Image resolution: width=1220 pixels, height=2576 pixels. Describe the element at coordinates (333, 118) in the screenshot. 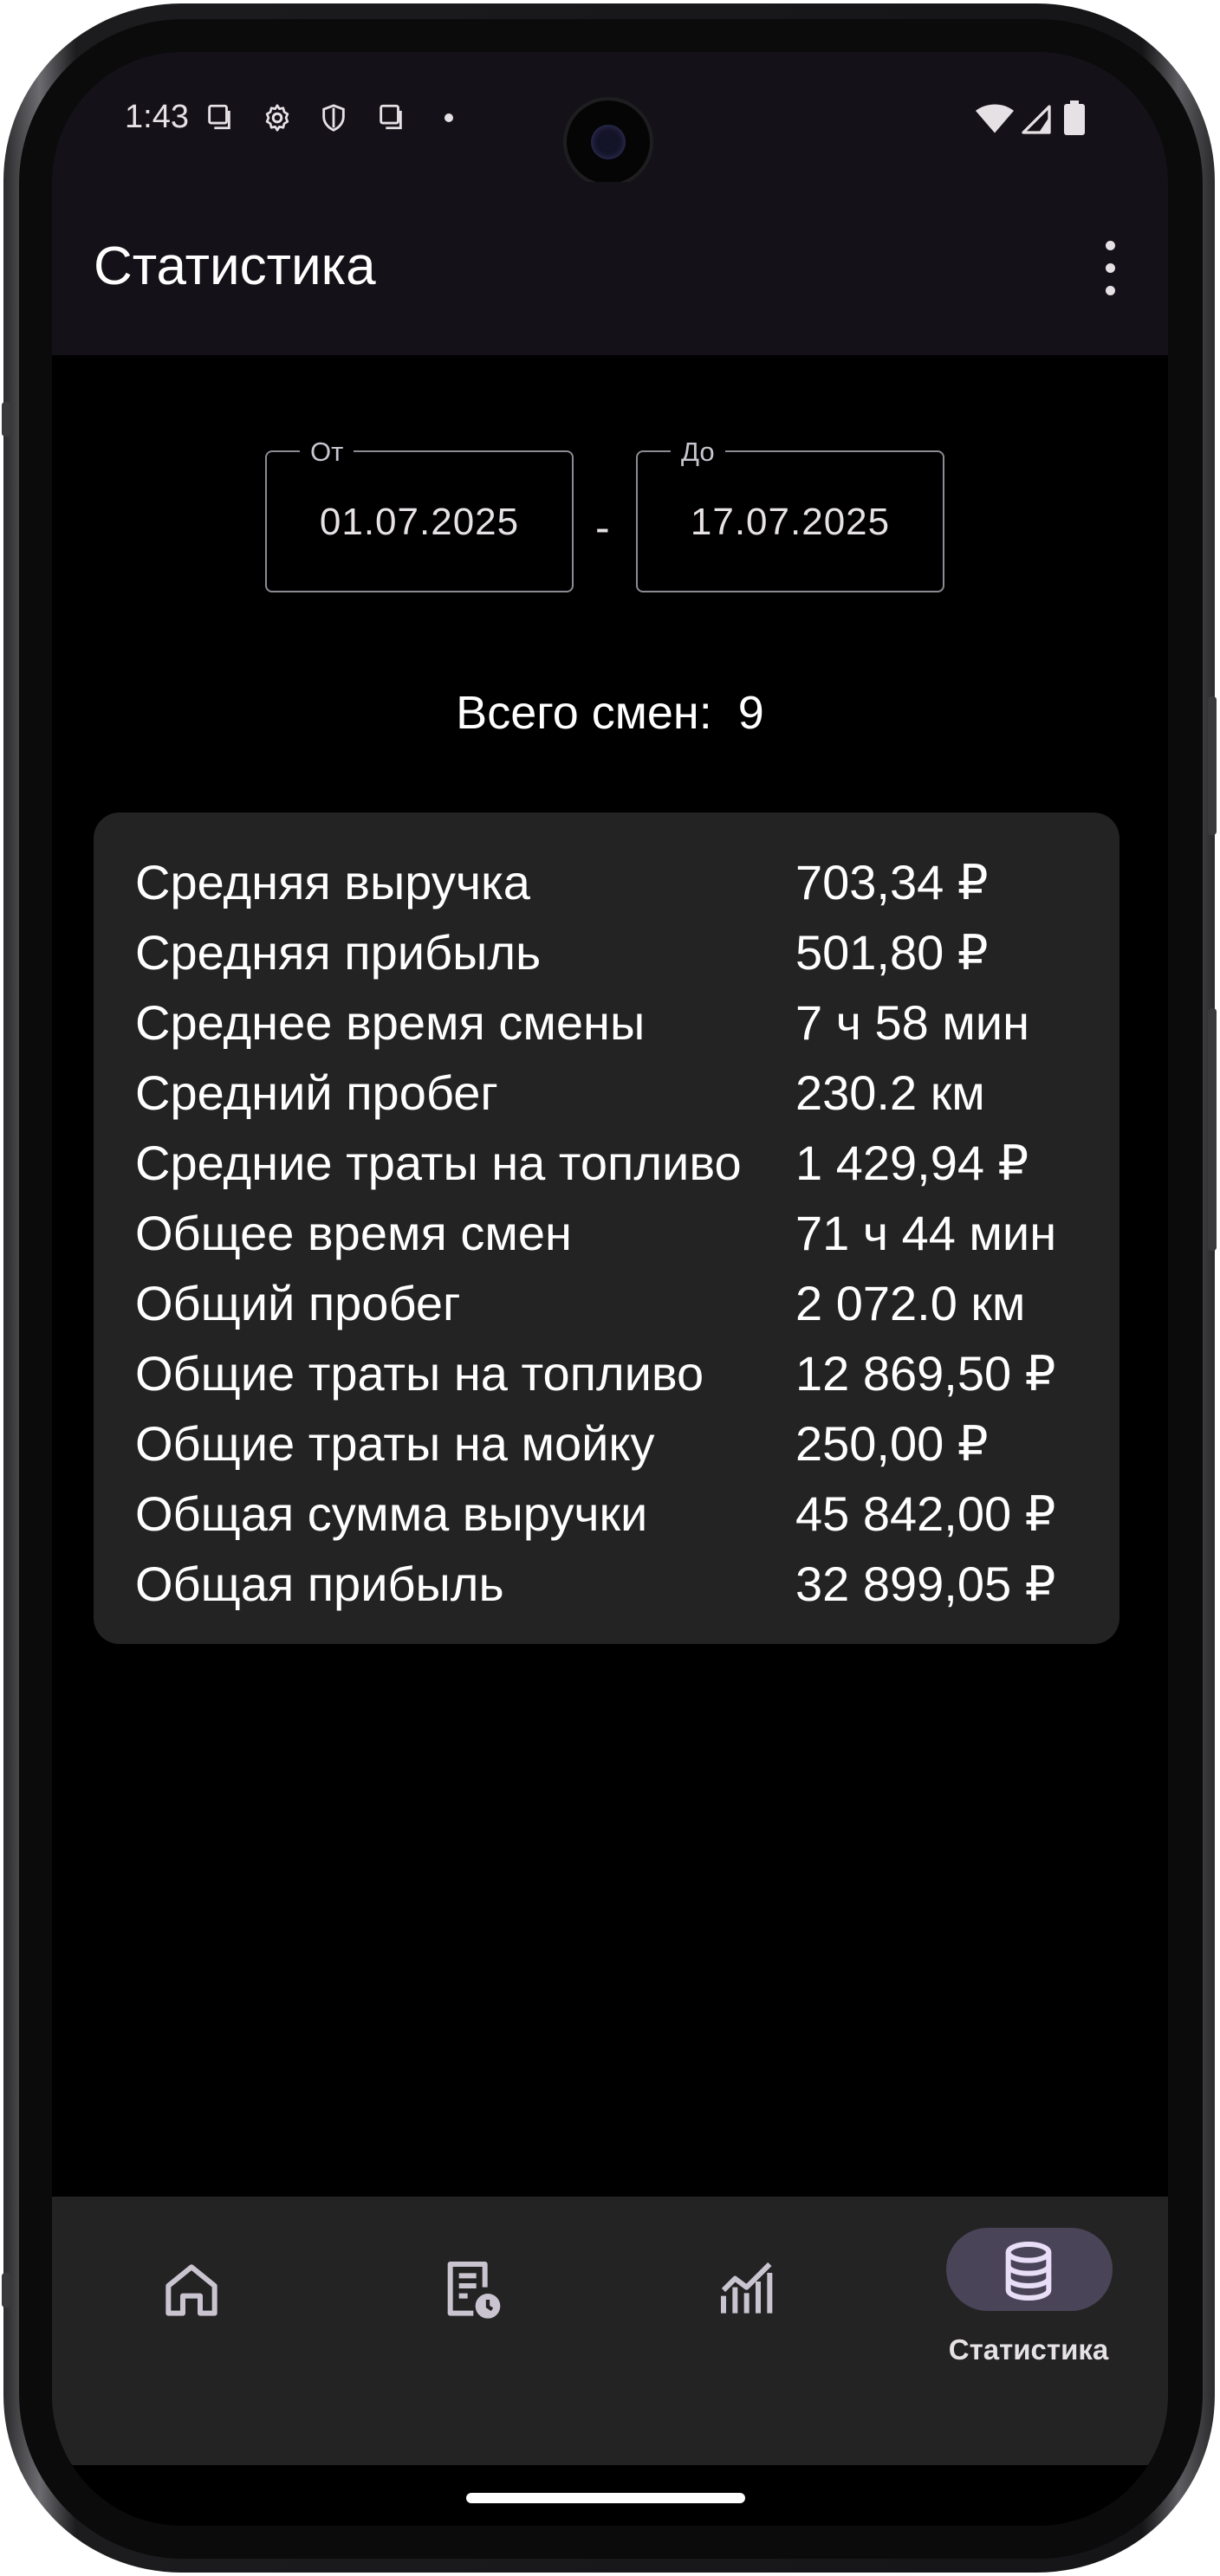

I see `shield-icon` at that location.